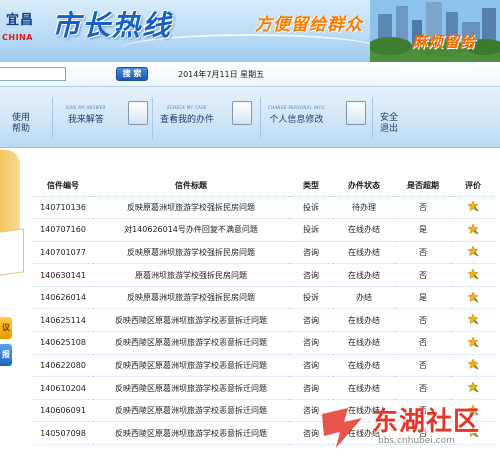 The width and height of the screenshot is (500, 457). I want to click on current-date: 2014年7月11日 星期五, so click(221, 74).